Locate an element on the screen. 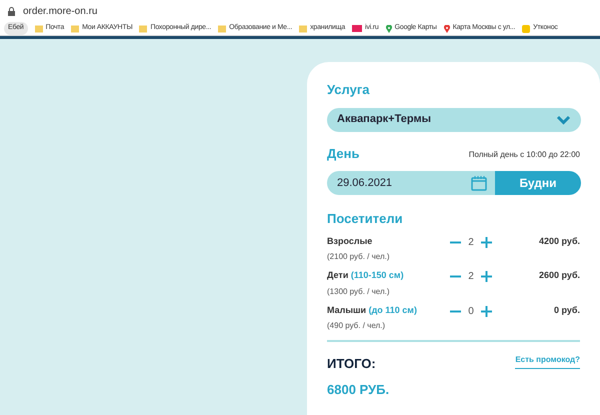 The height and width of the screenshot is (415, 600). visitor-type: Взрослые is located at coordinates (349, 241).